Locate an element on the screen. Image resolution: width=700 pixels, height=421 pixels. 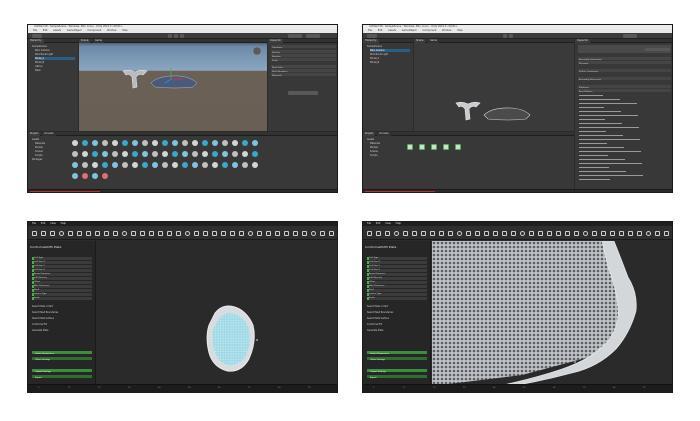
menu-assets: Assets is located at coordinates (392, 30).